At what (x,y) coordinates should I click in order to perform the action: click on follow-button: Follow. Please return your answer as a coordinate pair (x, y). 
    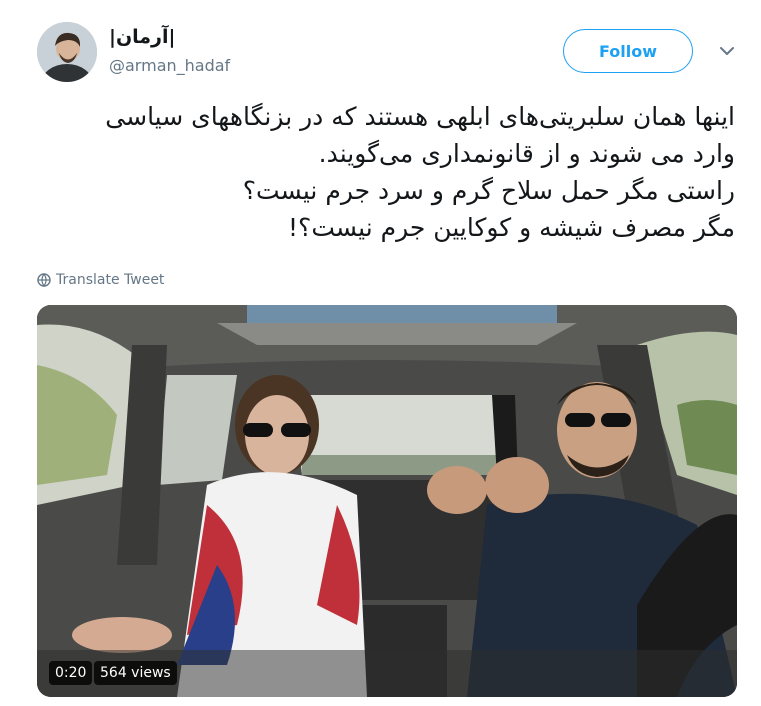
    Looking at the image, I should click on (628, 51).